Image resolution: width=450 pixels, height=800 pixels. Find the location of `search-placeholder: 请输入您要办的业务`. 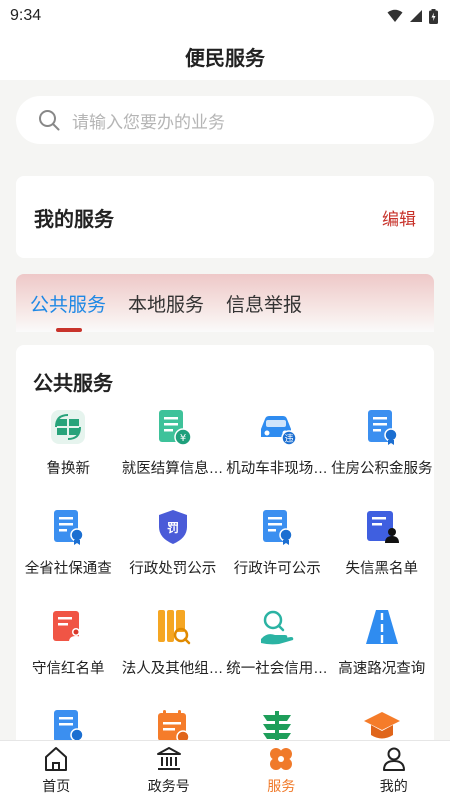

search-placeholder: 请输入您要办的业务 is located at coordinates (148, 122).